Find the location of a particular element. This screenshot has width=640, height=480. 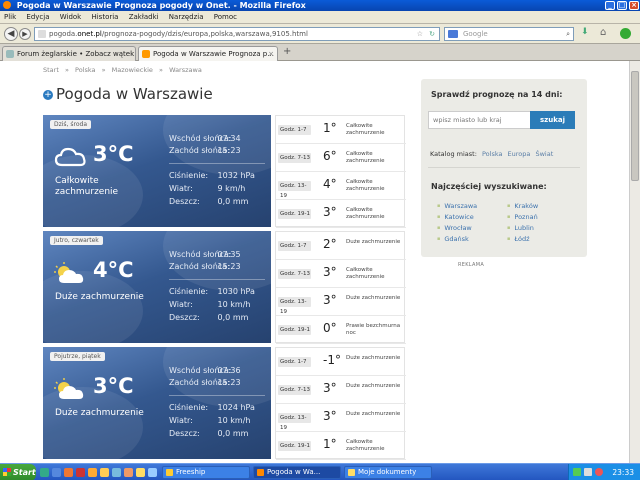

period-row: Godz. 1-7 -1° Duże zachmurzenie is located at coordinates (341, 362).